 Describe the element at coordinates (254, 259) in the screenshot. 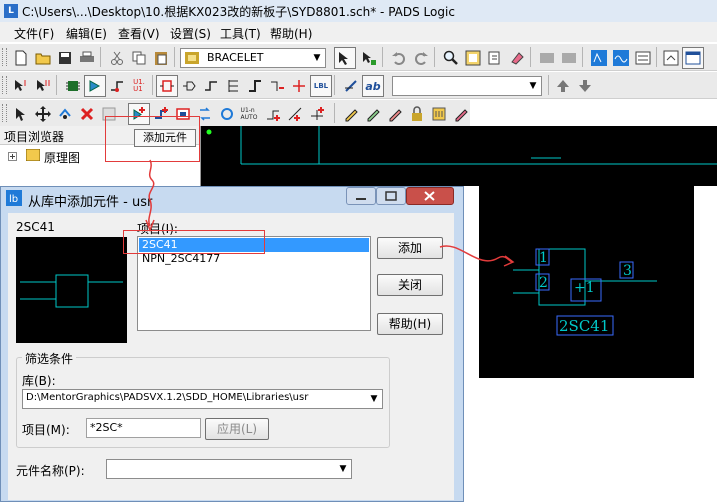

I see `list-item: NPN_2SC4177` at that location.